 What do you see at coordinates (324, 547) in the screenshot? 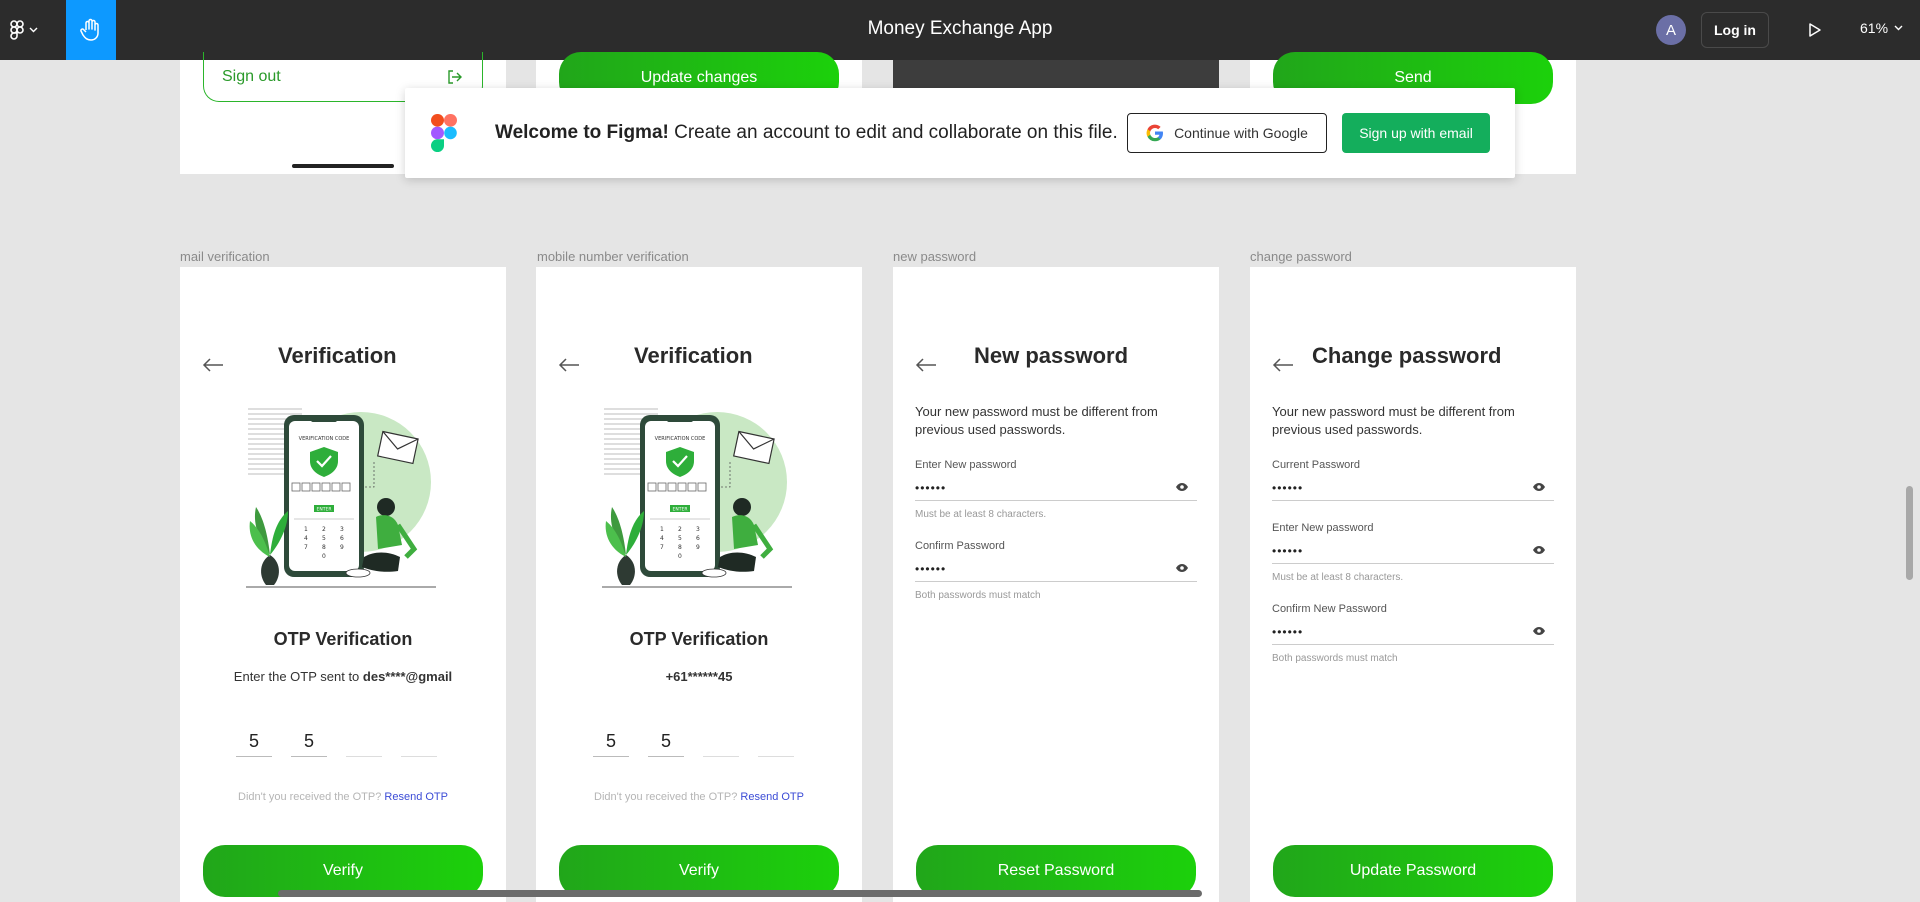
I see `svg-text: 8` at bounding box center [324, 547].